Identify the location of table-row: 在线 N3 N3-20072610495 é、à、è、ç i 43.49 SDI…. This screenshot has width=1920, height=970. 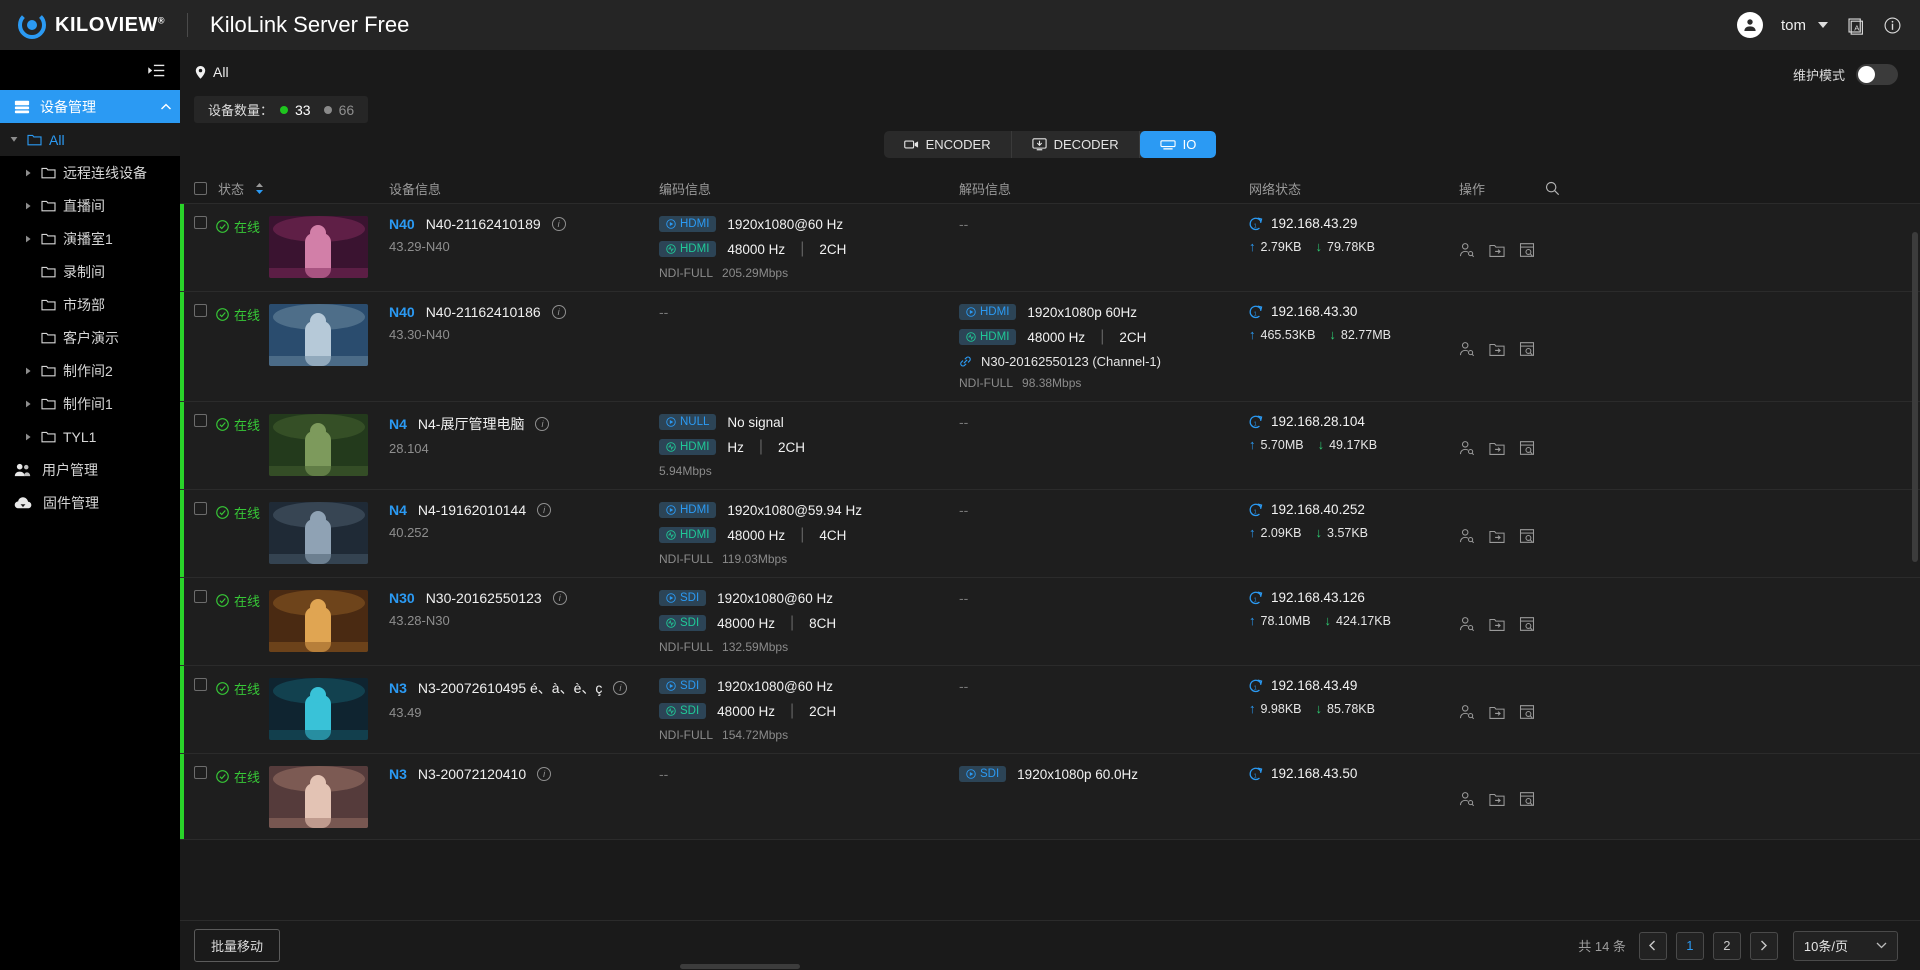
(1050, 710).